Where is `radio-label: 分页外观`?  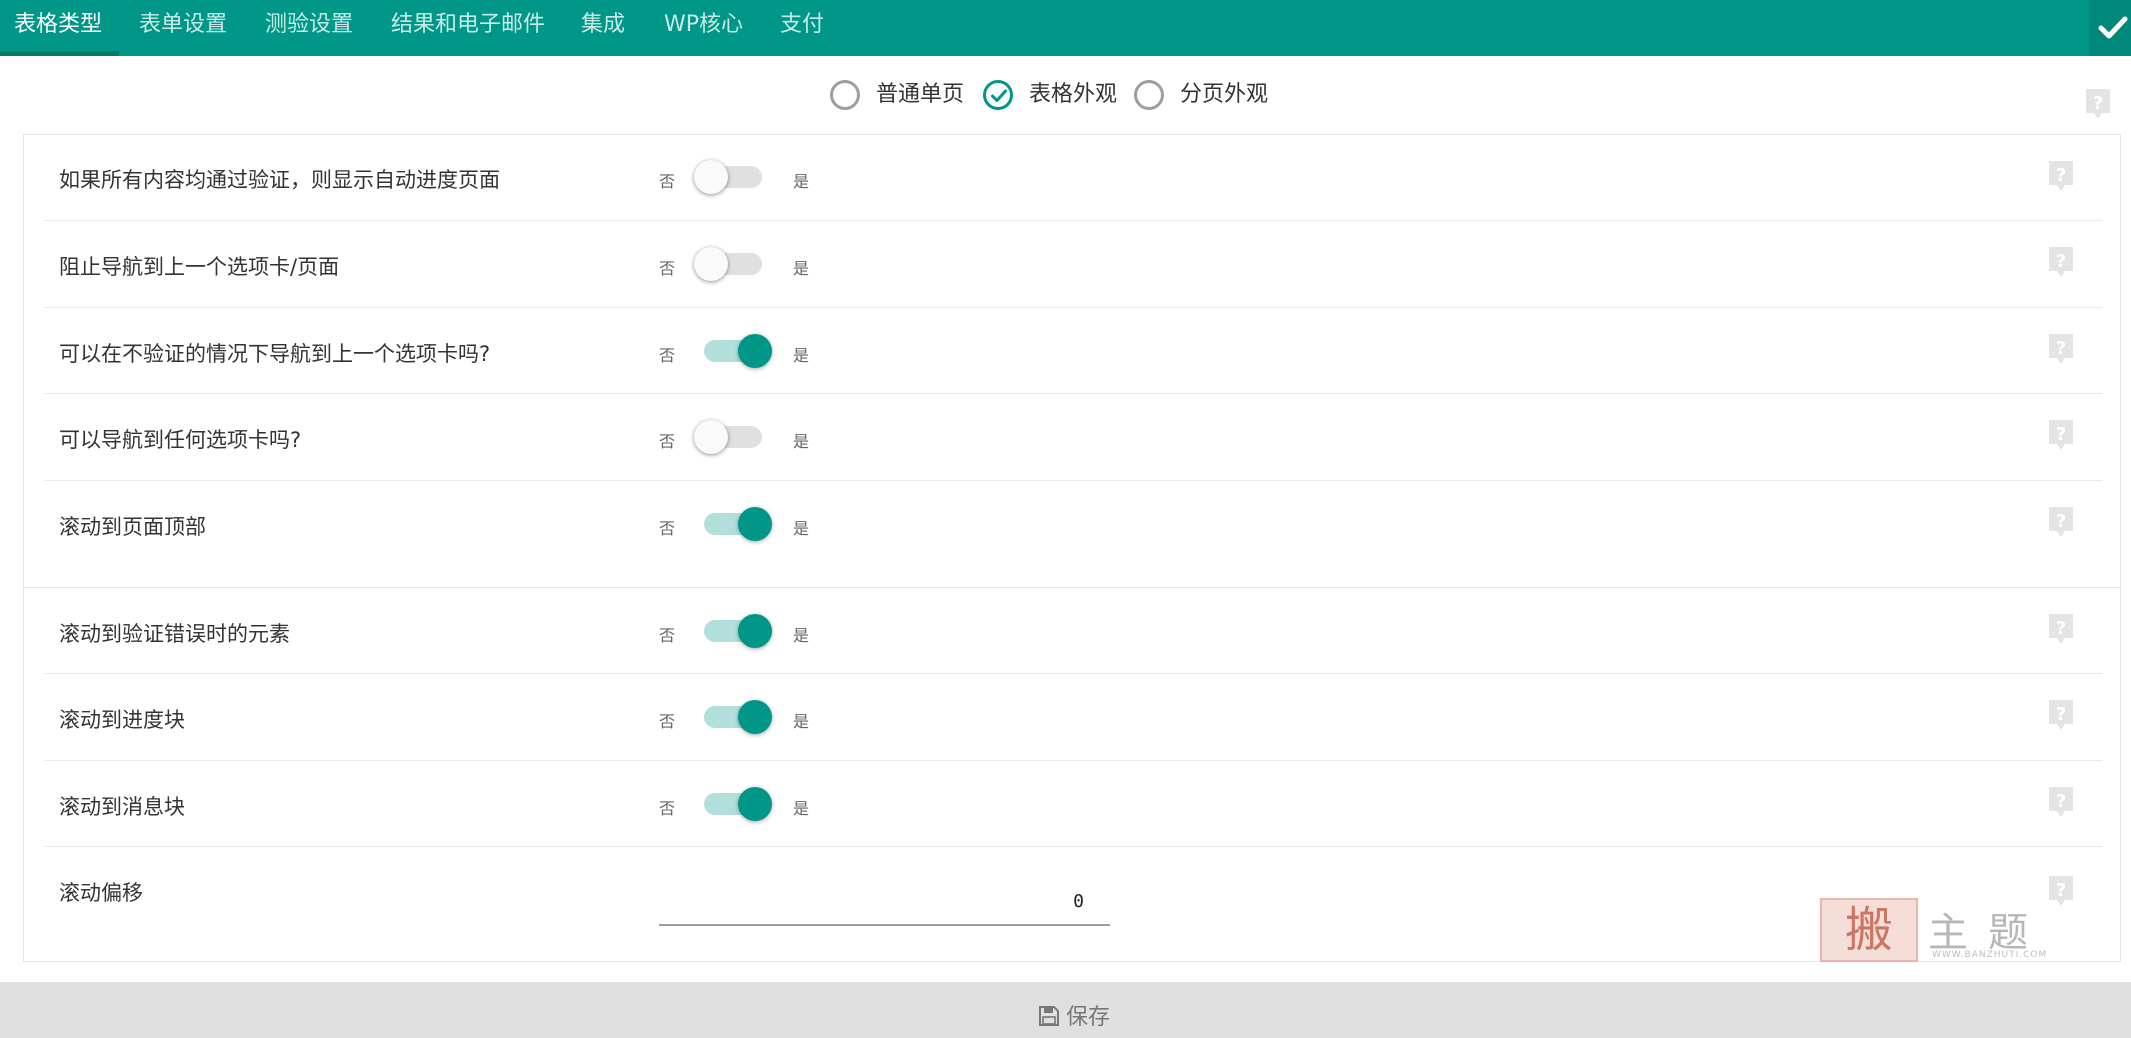
radio-label: 分页外观 is located at coordinates (1224, 94).